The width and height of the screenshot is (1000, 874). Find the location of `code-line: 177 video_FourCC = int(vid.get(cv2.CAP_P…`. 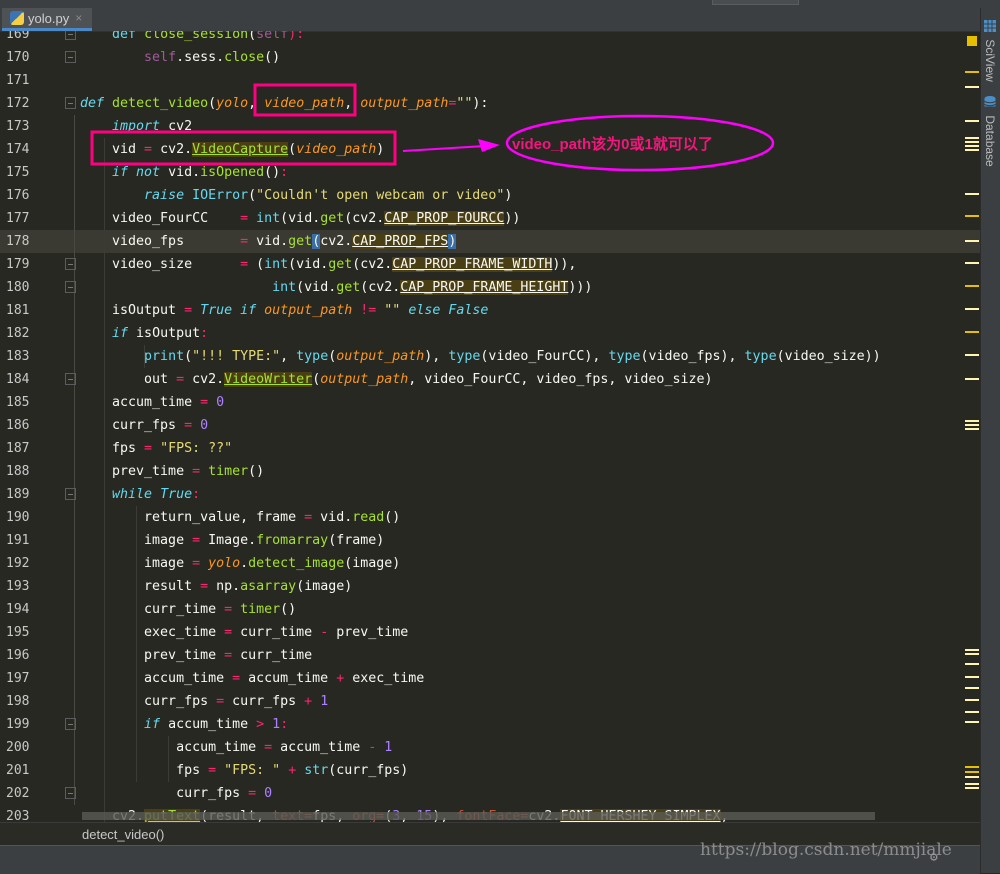

code-line: 177 video_FourCC = int(vid.get(cv2.CAP_P… is located at coordinates (490, 218).